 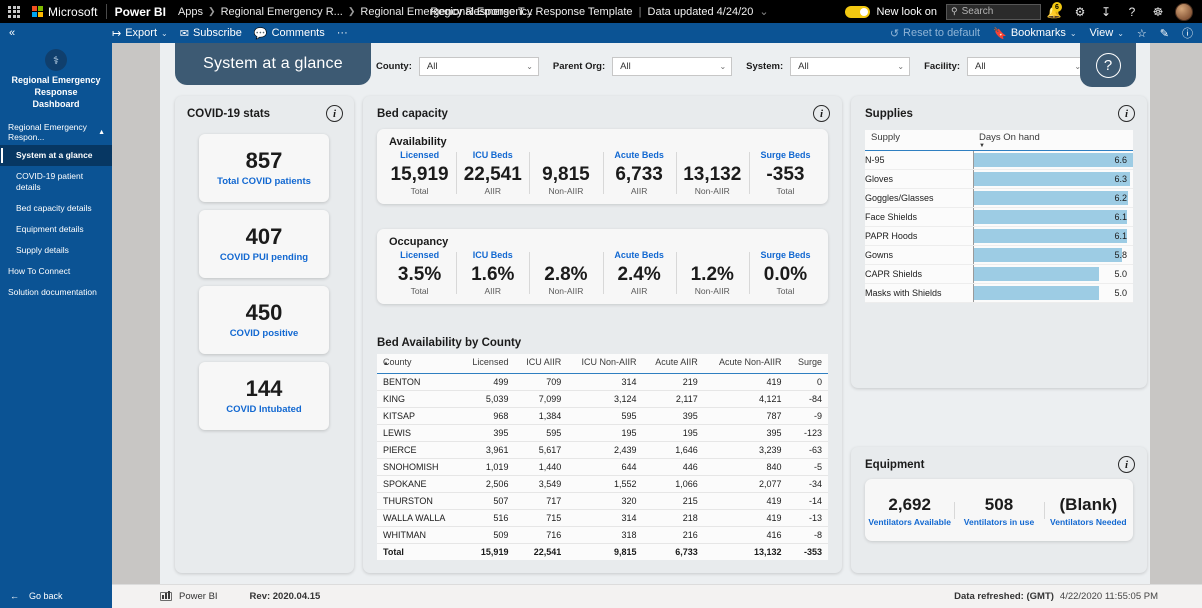 What do you see at coordinates (478, 66) in the screenshot?
I see `slicer-county-dropdown: All ⌄` at bounding box center [478, 66].